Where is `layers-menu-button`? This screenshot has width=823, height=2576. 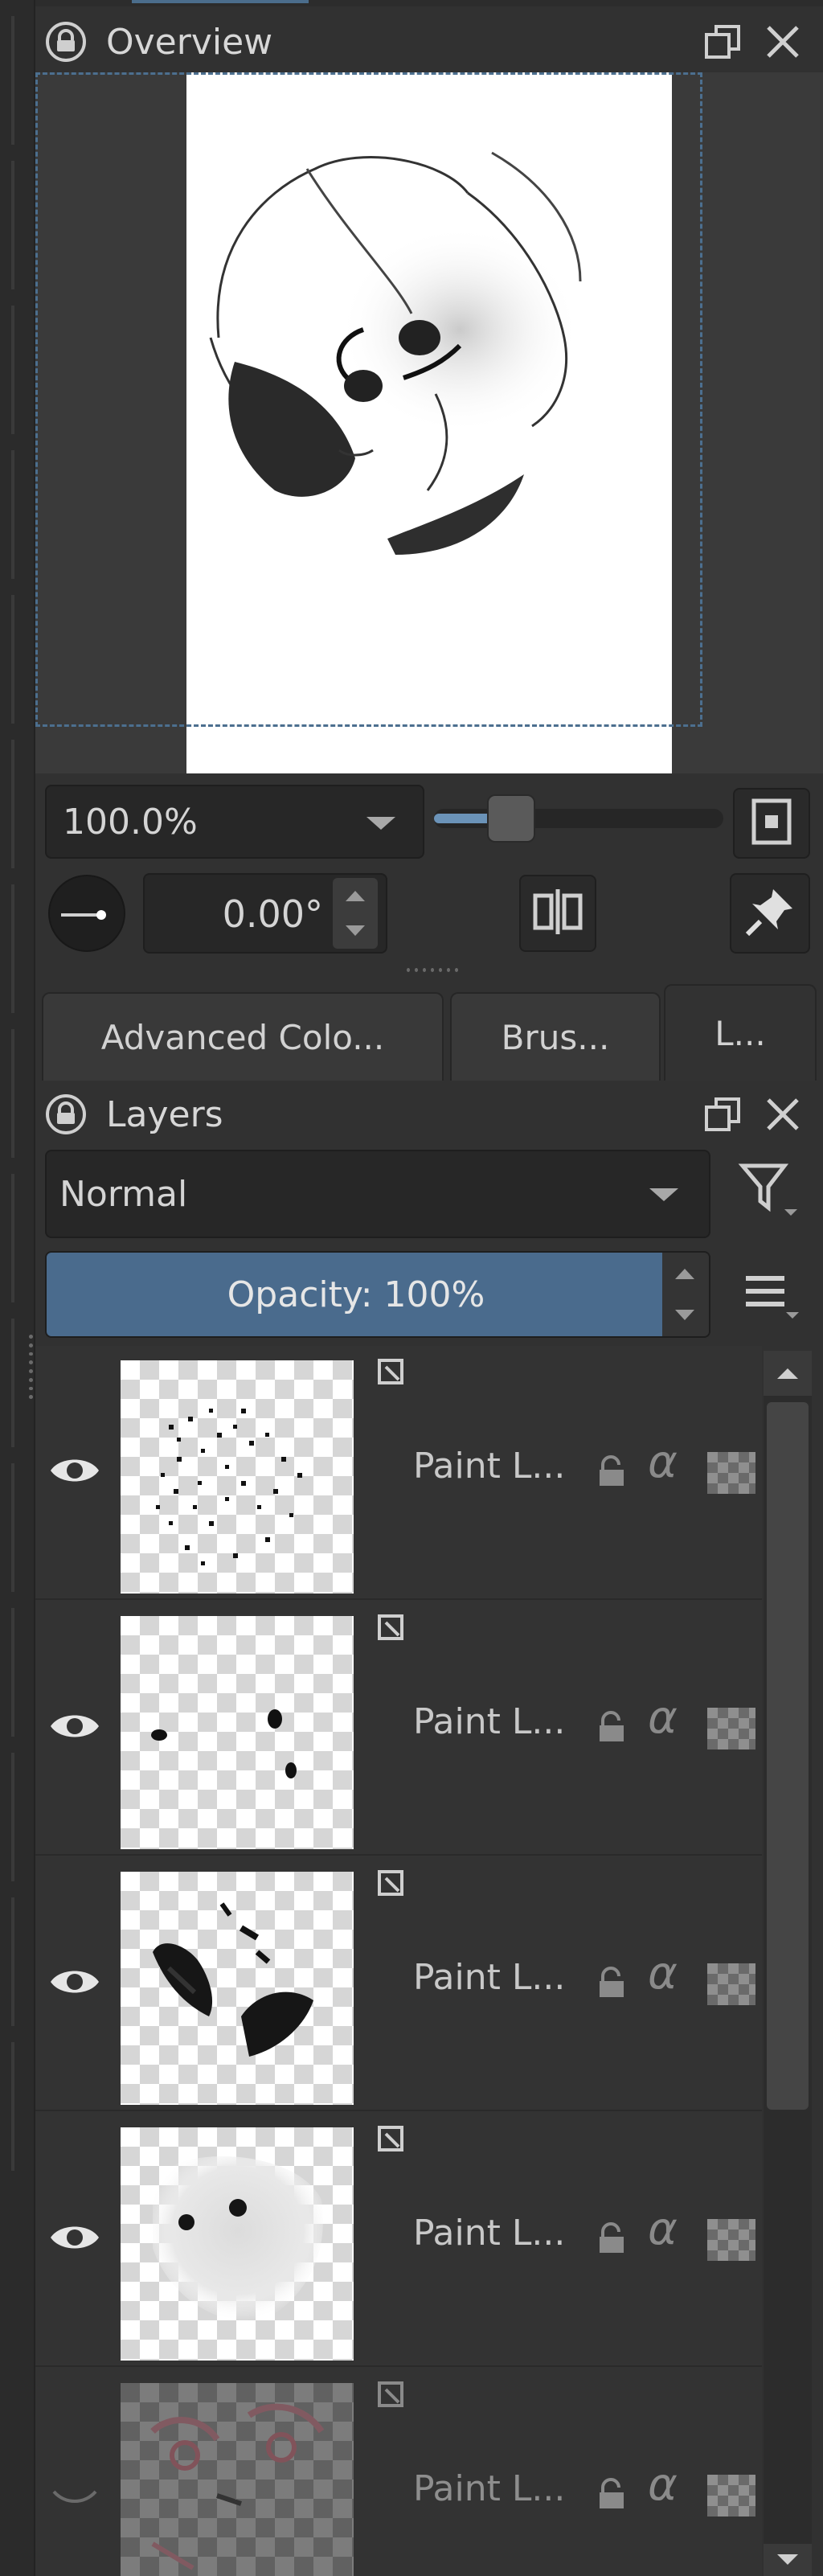
layers-menu-button is located at coordinates (771, 1294).